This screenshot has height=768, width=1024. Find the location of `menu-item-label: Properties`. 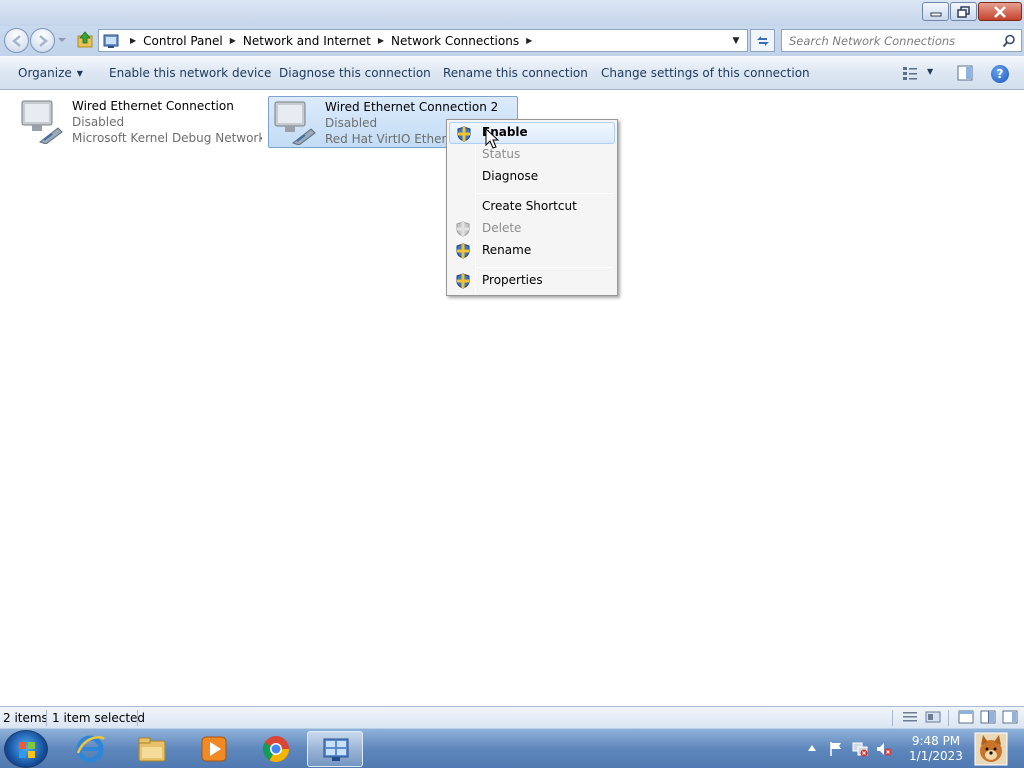

menu-item-label: Properties is located at coordinates (512, 280).